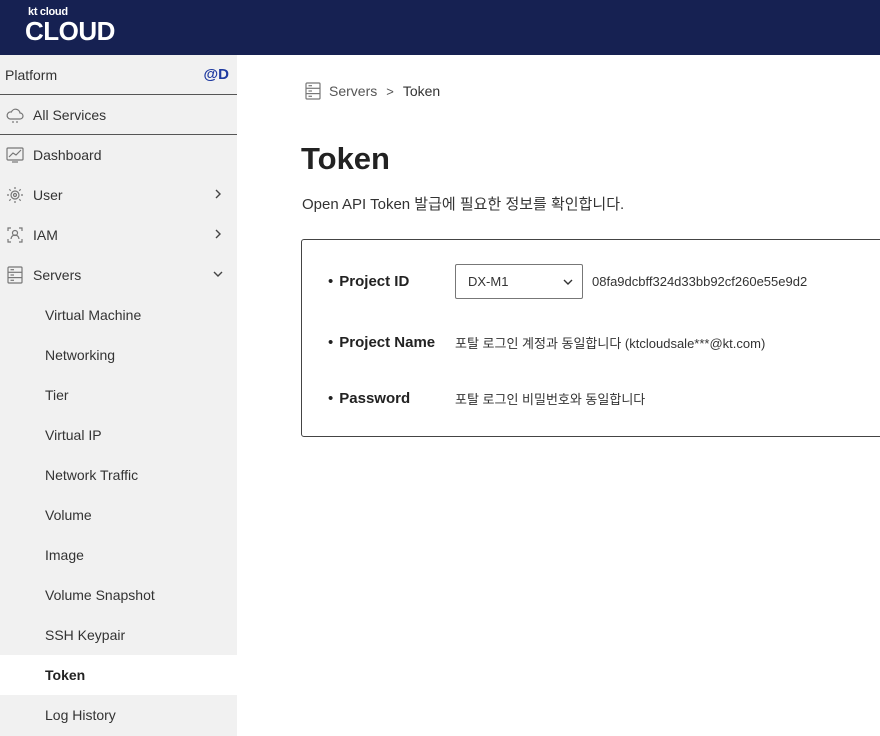 The image size is (880, 736). Describe the element at coordinates (118, 235) in the screenshot. I see `sidebar-item-iam: IAM` at that location.